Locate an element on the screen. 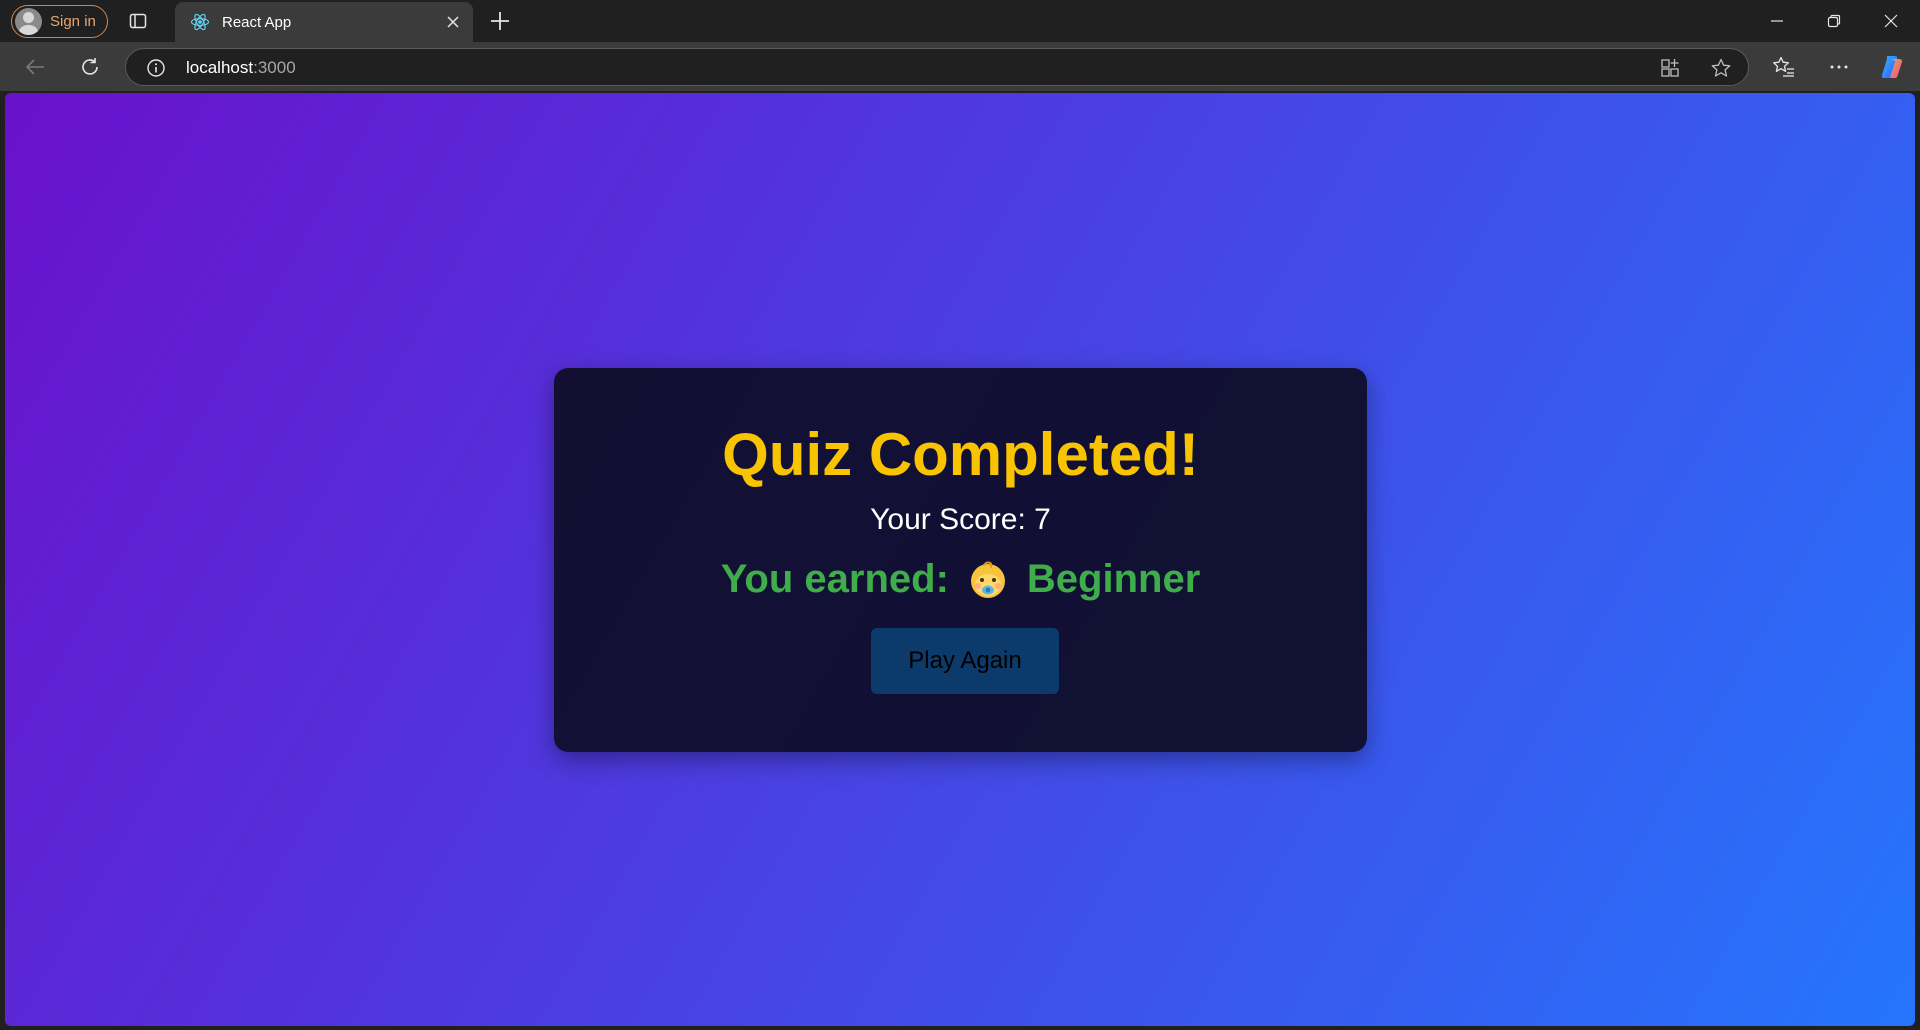 Image resolution: width=1920 pixels, height=1030 pixels. badge-label: Beginner is located at coordinates (1113, 579).